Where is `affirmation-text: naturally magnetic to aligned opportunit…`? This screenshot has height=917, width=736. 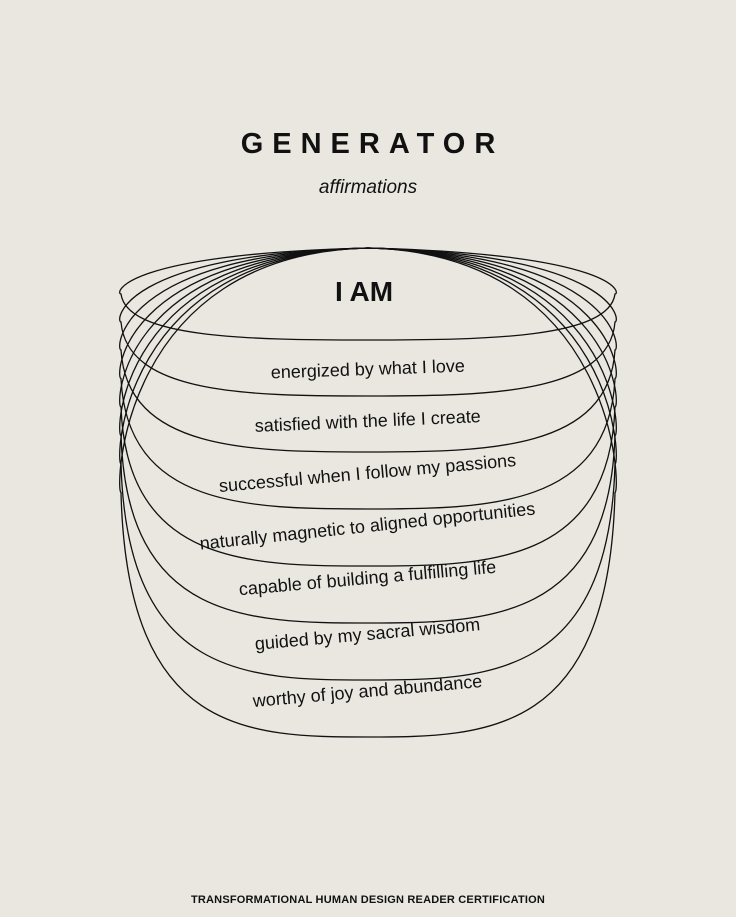
affirmation-text: naturally magnetic to aligned opportunit… is located at coordinates (367, 525).